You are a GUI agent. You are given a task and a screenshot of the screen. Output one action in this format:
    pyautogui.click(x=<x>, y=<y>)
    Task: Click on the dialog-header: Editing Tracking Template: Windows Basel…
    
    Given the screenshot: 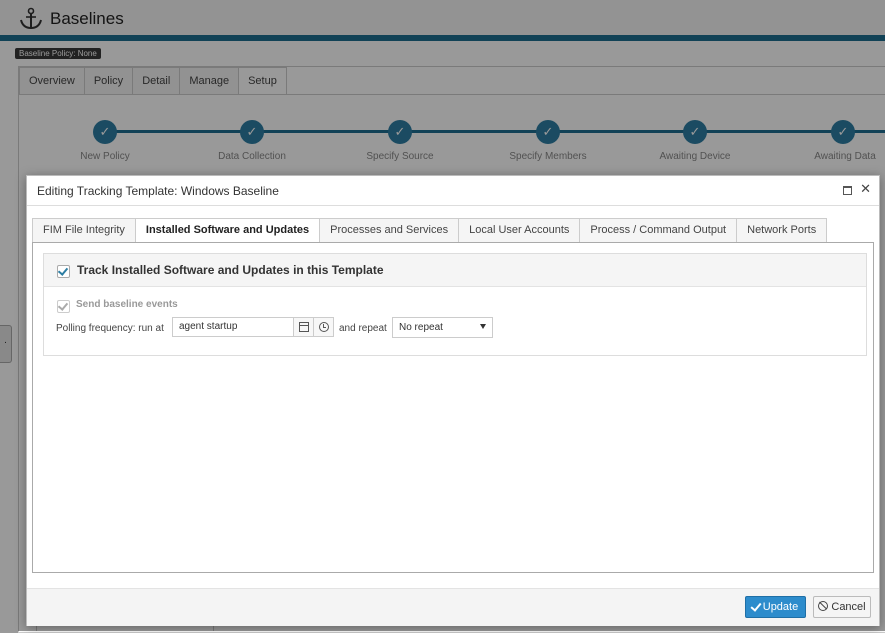 What is the action you would take?
    pyautogui.click(x=453, y=191)
    